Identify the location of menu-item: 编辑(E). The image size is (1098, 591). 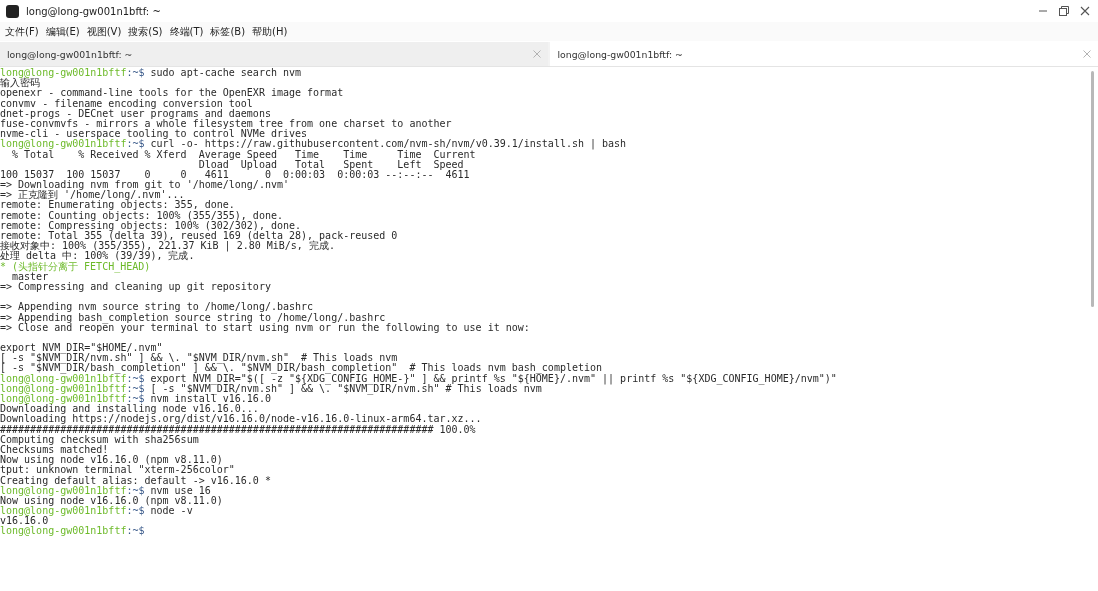
(62, 31).